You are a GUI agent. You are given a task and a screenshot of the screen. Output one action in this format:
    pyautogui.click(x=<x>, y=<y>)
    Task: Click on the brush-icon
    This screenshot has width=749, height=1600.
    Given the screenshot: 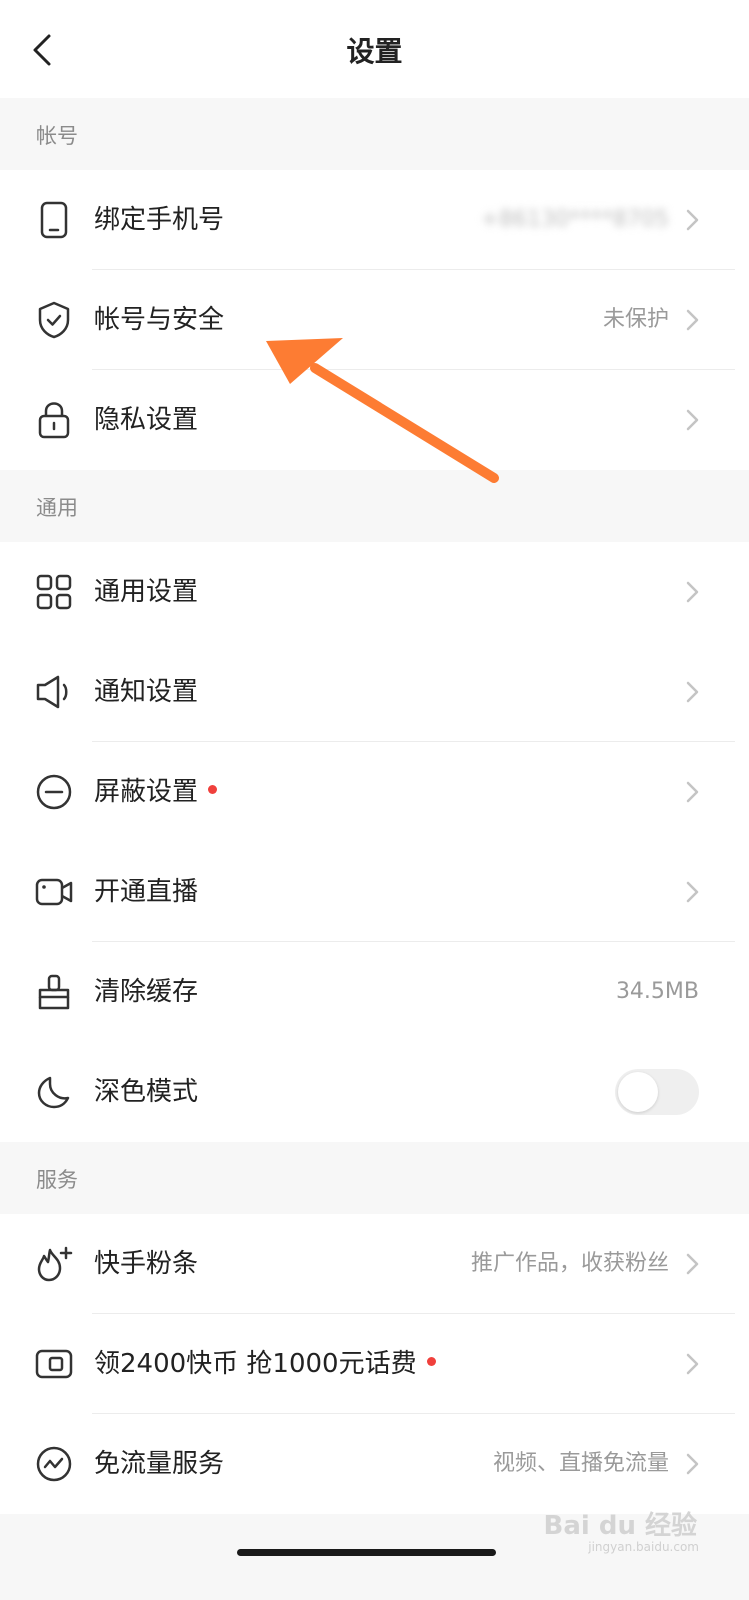 What is the action you would take?
    pyautogui.click(x=54, y=992)
    